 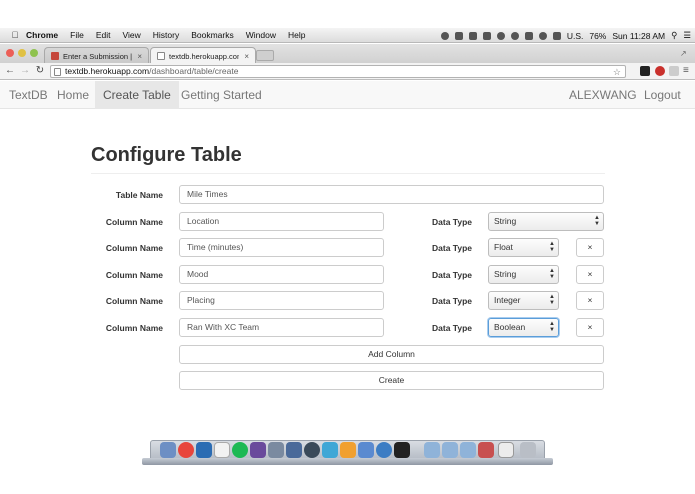 I want to click on column-name-input: Location, so click(x=281, y=221).